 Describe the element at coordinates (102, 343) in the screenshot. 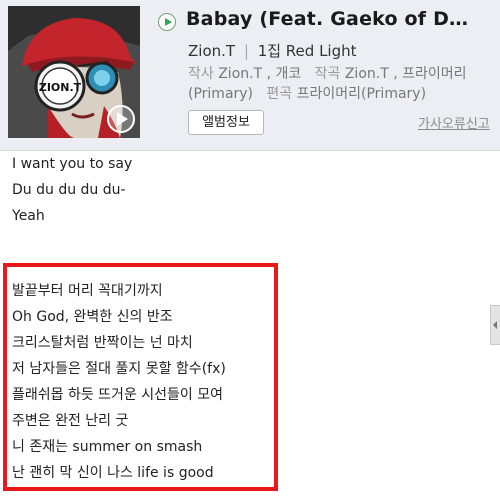

I see `lyric-line: 크리스탈처럼 반짝이는 넌 마치` at that location.